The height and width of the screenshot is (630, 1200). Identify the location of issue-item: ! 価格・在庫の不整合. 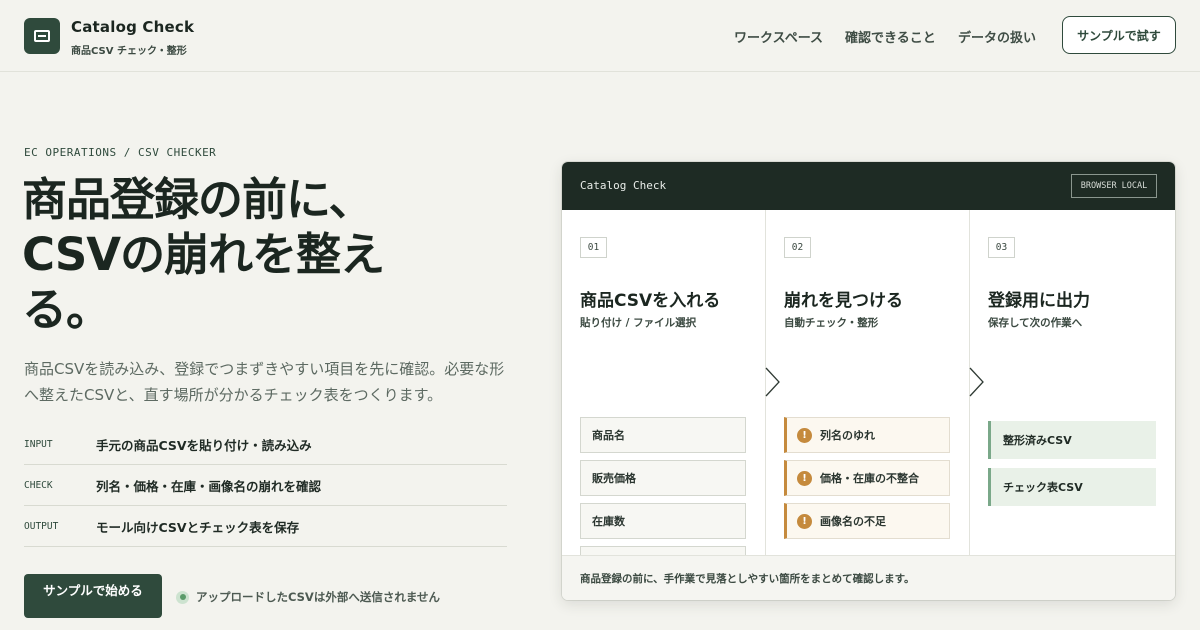
(867, 478).